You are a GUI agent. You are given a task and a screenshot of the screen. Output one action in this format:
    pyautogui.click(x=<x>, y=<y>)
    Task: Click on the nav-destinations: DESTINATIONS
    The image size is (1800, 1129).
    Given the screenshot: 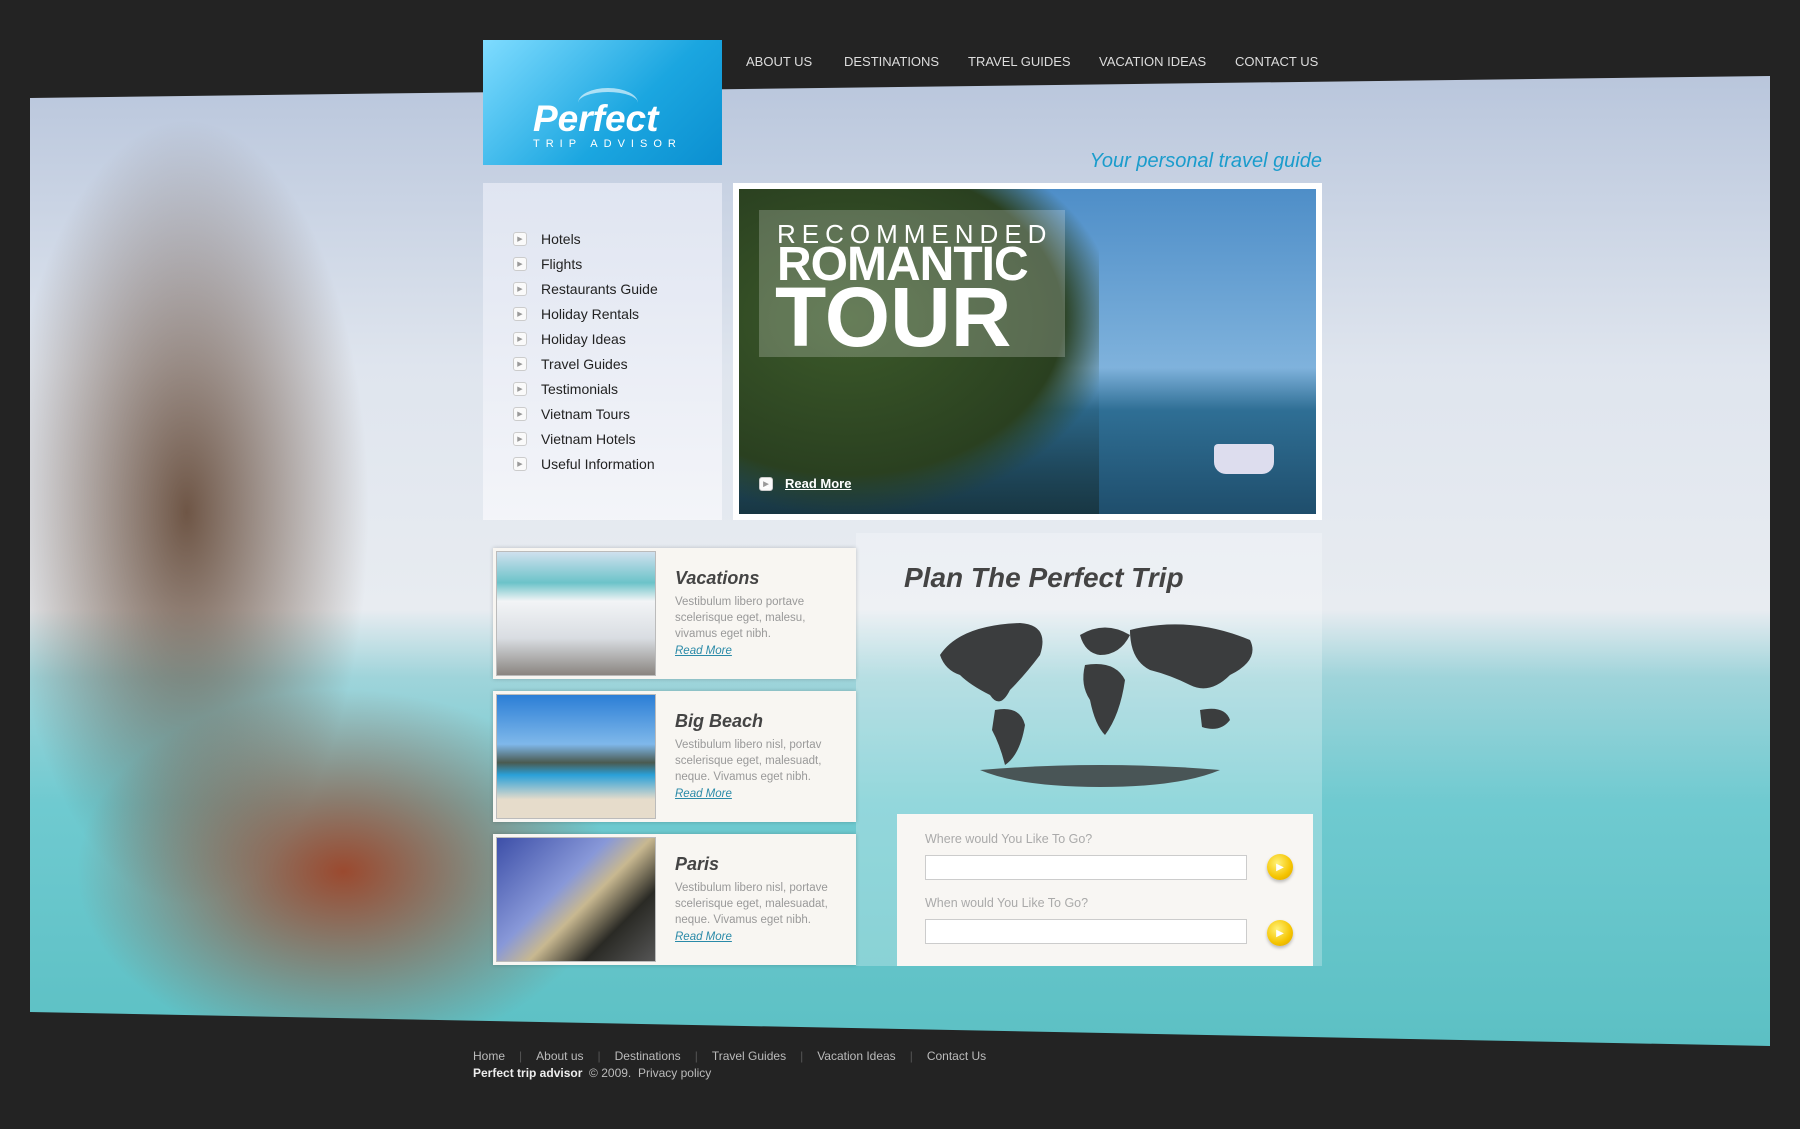 What is the action you would take?
    pyautogui.click(x=891, y=61)
    